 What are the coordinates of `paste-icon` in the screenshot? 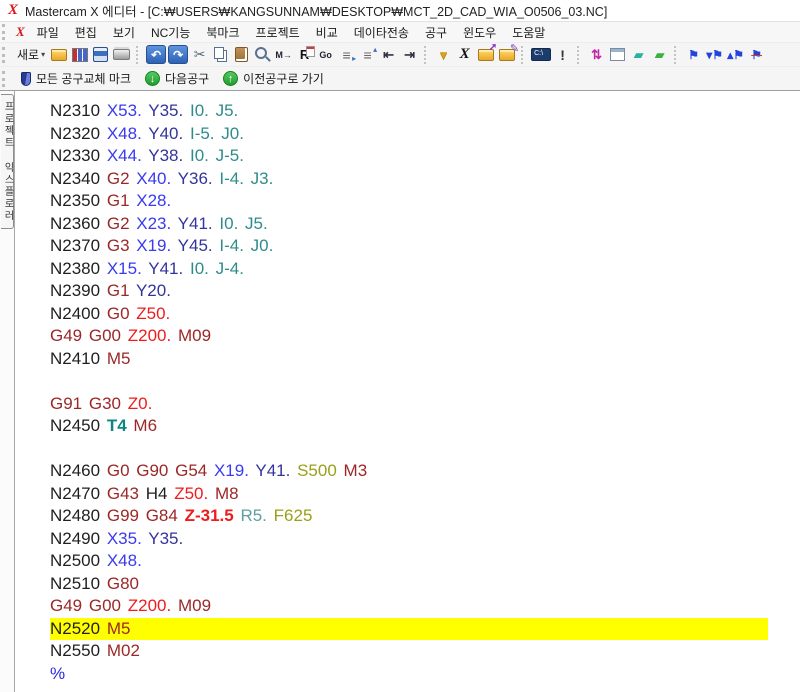 It's located at (241, 54).